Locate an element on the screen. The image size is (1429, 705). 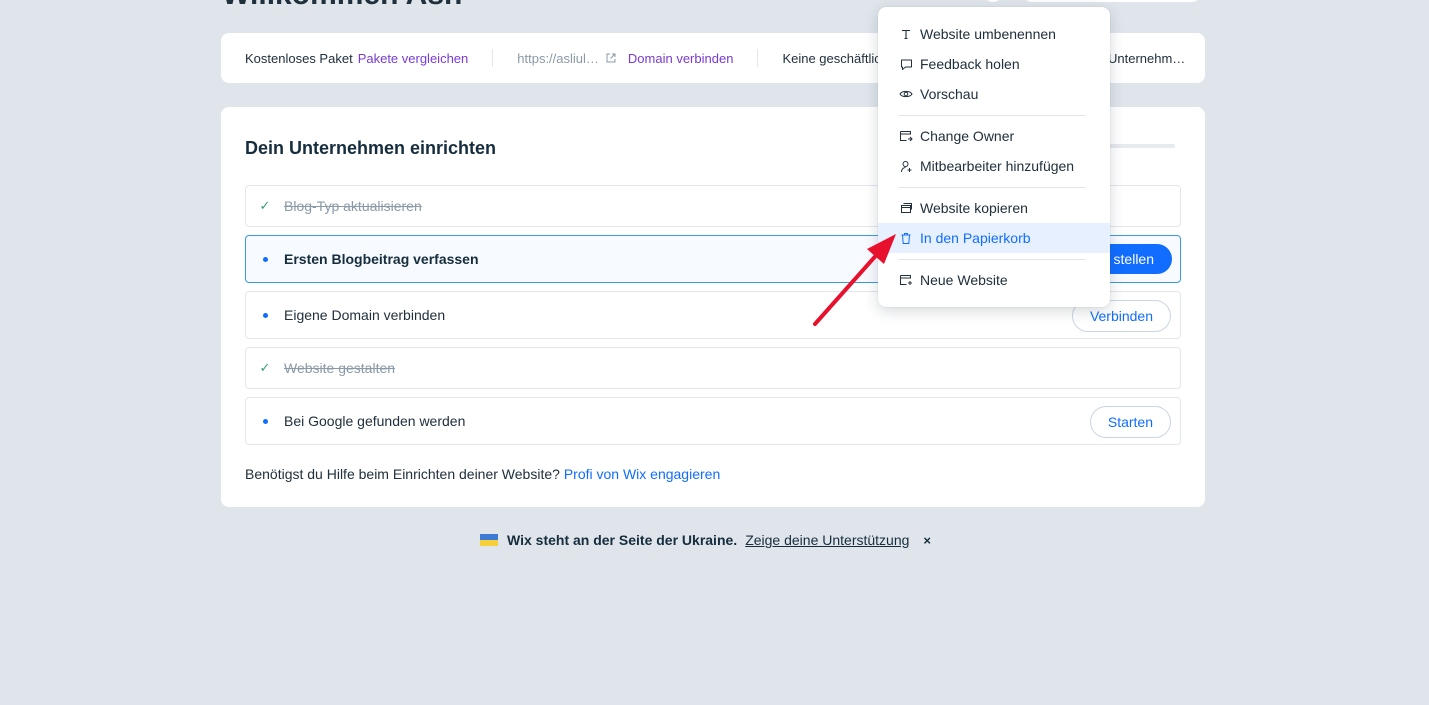
hire-pro-link: Profi von Wix engagieren is located at coordinates (642, 474).